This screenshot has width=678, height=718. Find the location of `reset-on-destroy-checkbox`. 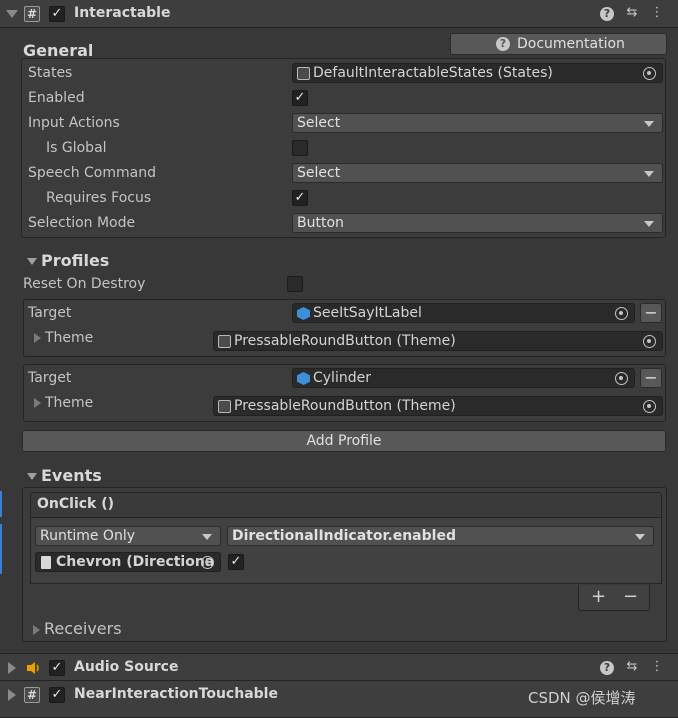

reset-on-destroy-checkbox is located at coordinates (295, 284).